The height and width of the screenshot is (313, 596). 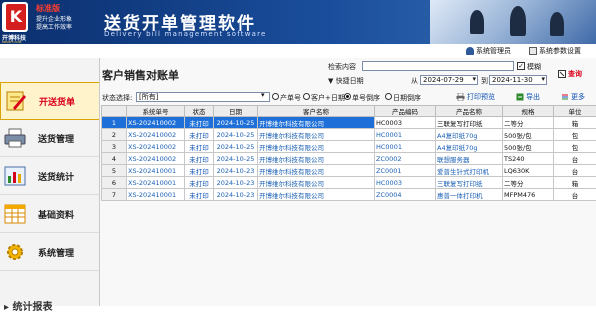 What do you see at coordinates (199, 111) in the screenshot?
I see `column-header: 状态` at bounding box center [199, 111].